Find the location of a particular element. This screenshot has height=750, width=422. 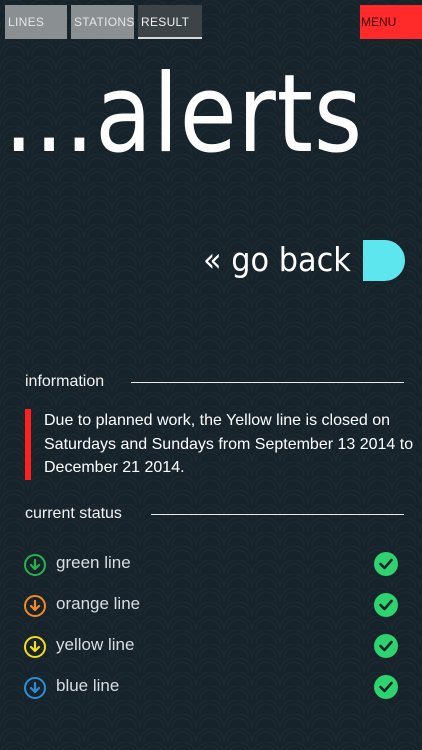

tab-stations: STATIONS is located at coordinates (102, 22).